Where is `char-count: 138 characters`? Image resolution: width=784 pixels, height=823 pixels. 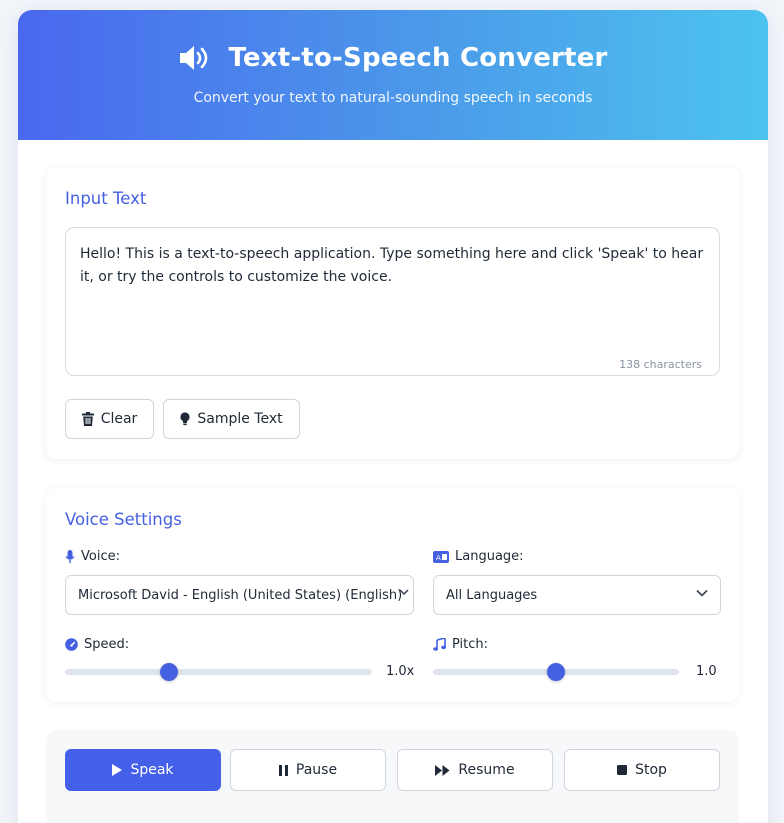 char-count: 138 characters is located at coordinates (660, 364).